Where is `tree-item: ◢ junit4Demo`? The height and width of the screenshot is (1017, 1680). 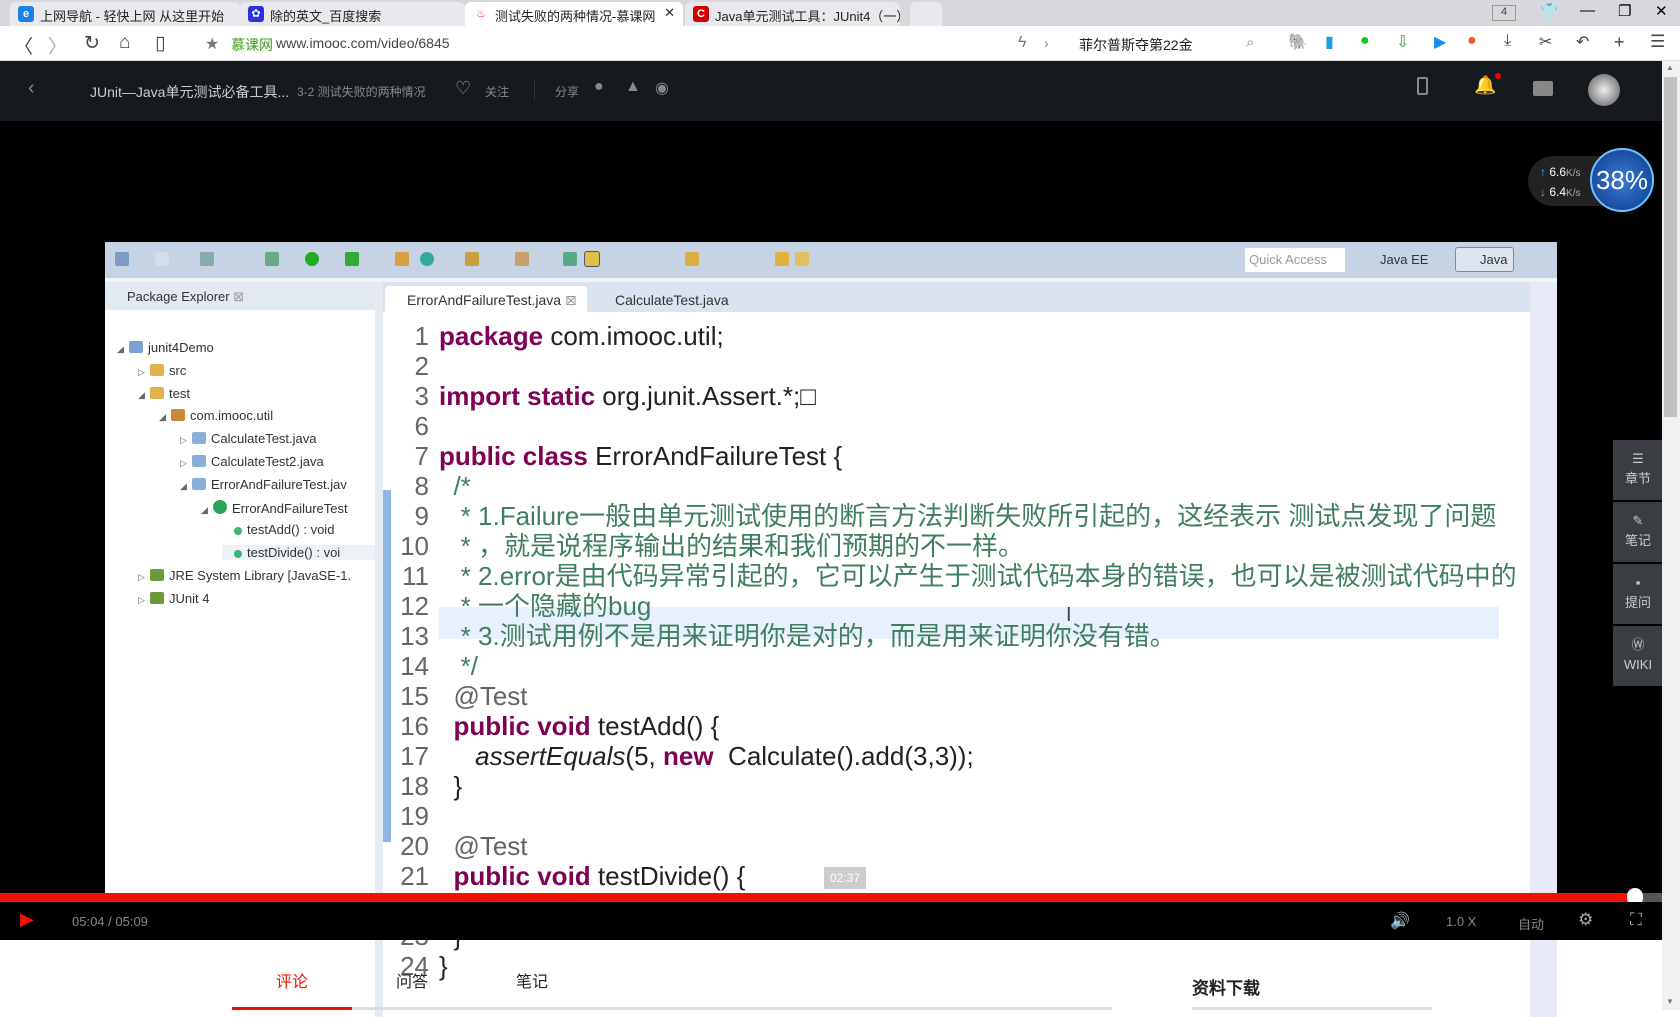 tree-item: ◢ junit4Demo is located at coordinates (165, 347).